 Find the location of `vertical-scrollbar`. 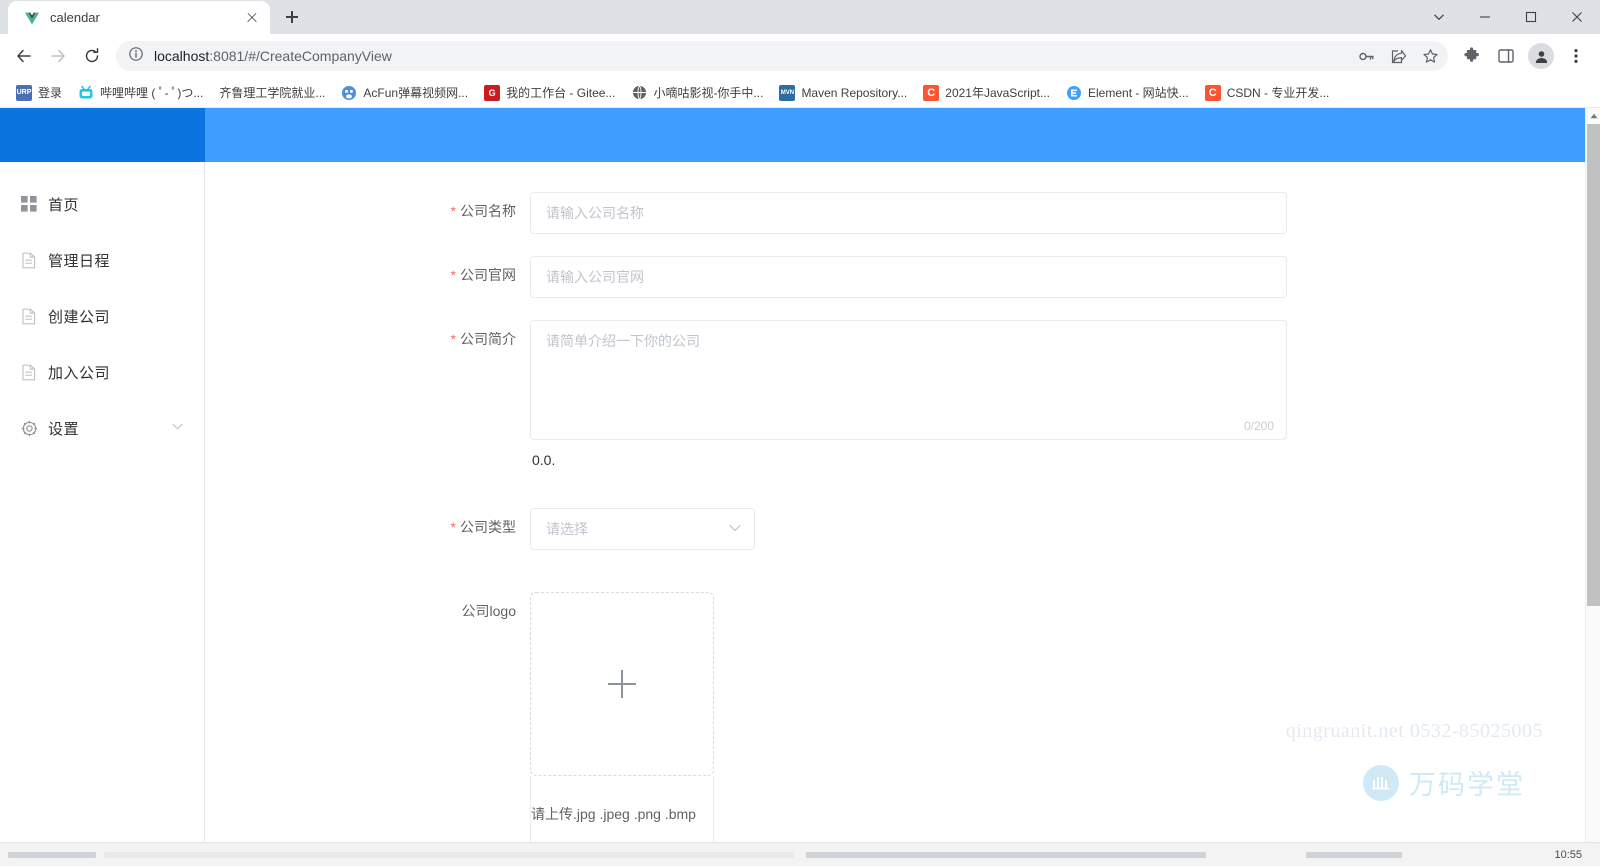

vertical-scrollbar is located at coordinates (1592, 486).